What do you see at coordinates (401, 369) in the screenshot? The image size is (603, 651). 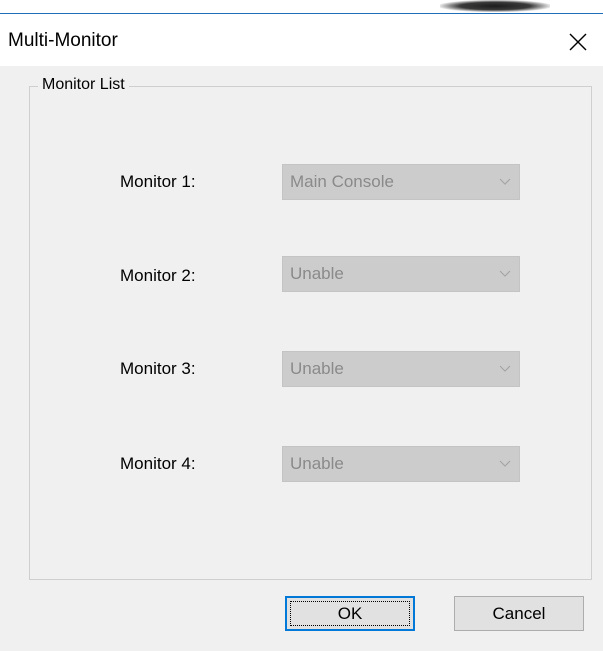 I see `monitor-3-select: Unable` at bounding box center [401, 369].